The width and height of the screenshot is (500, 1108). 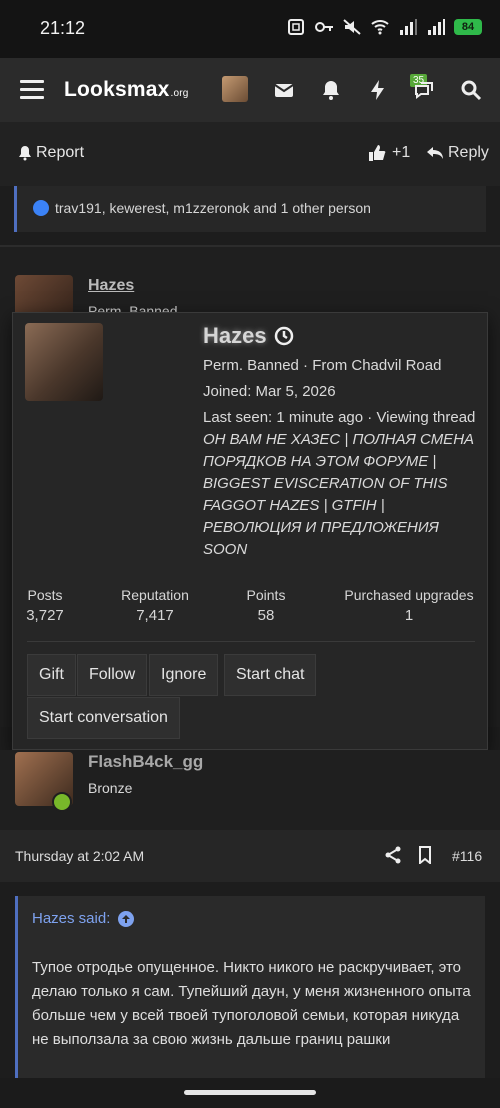 What do you see at coordinates (126, 90) in the screenshot?
I see `site-logo: Looksmax.org` at bounding box center [126, 90].